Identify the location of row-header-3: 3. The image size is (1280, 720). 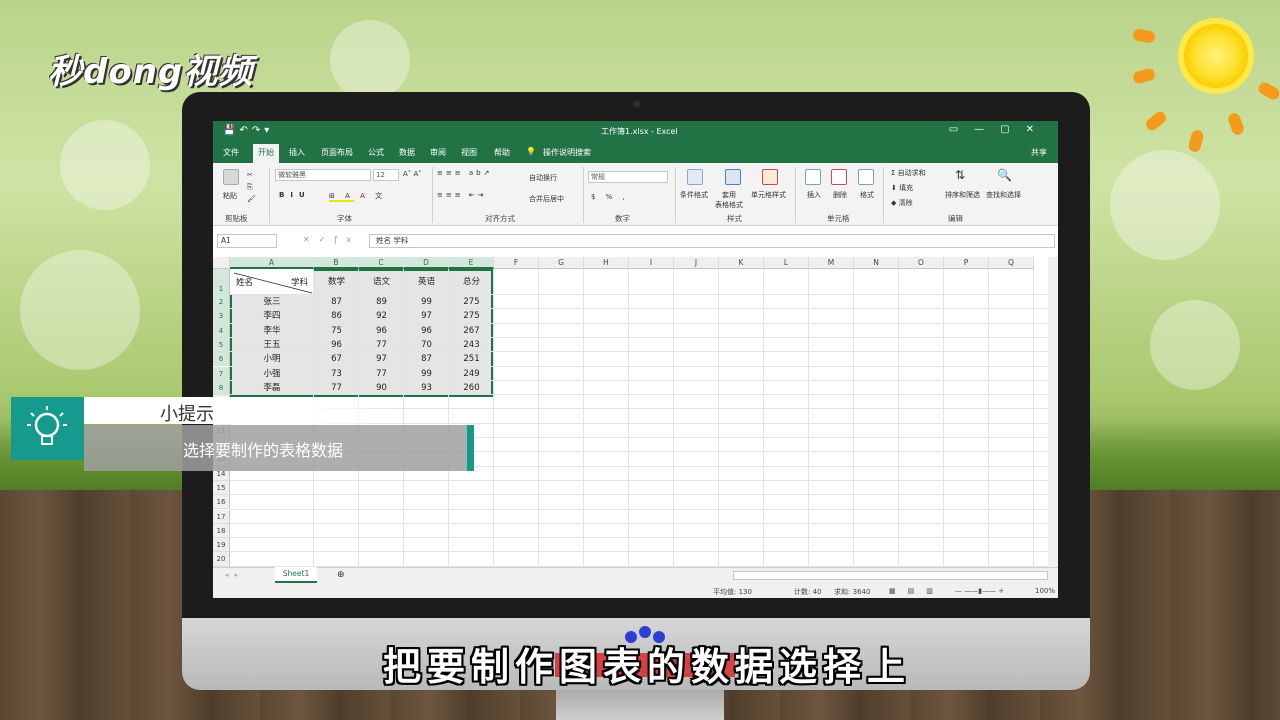
(221, 316).